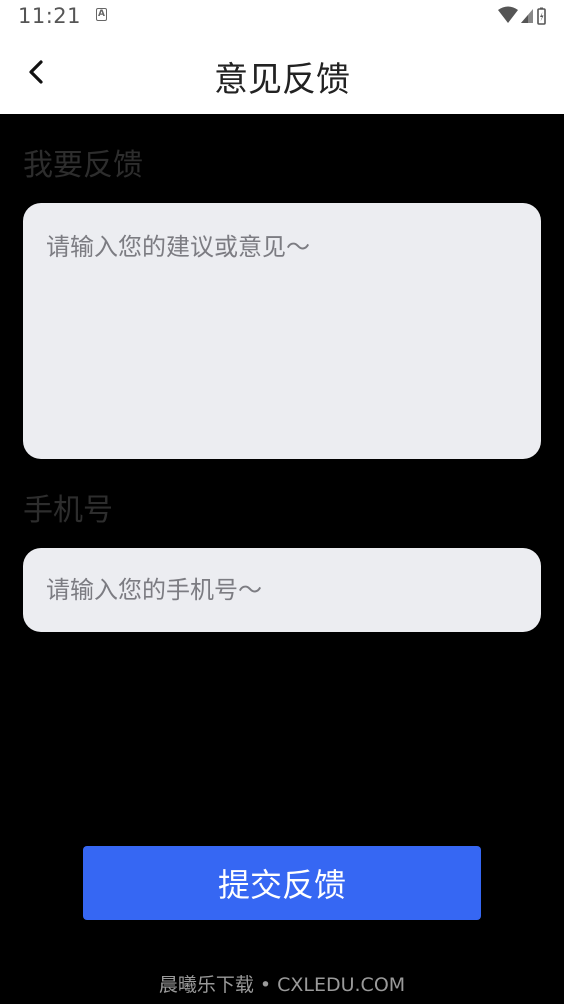  What do you see at coordinates (68, 510) in the screenshot?
I see `phone-label: 手机号` at bounding box center [68, 510].